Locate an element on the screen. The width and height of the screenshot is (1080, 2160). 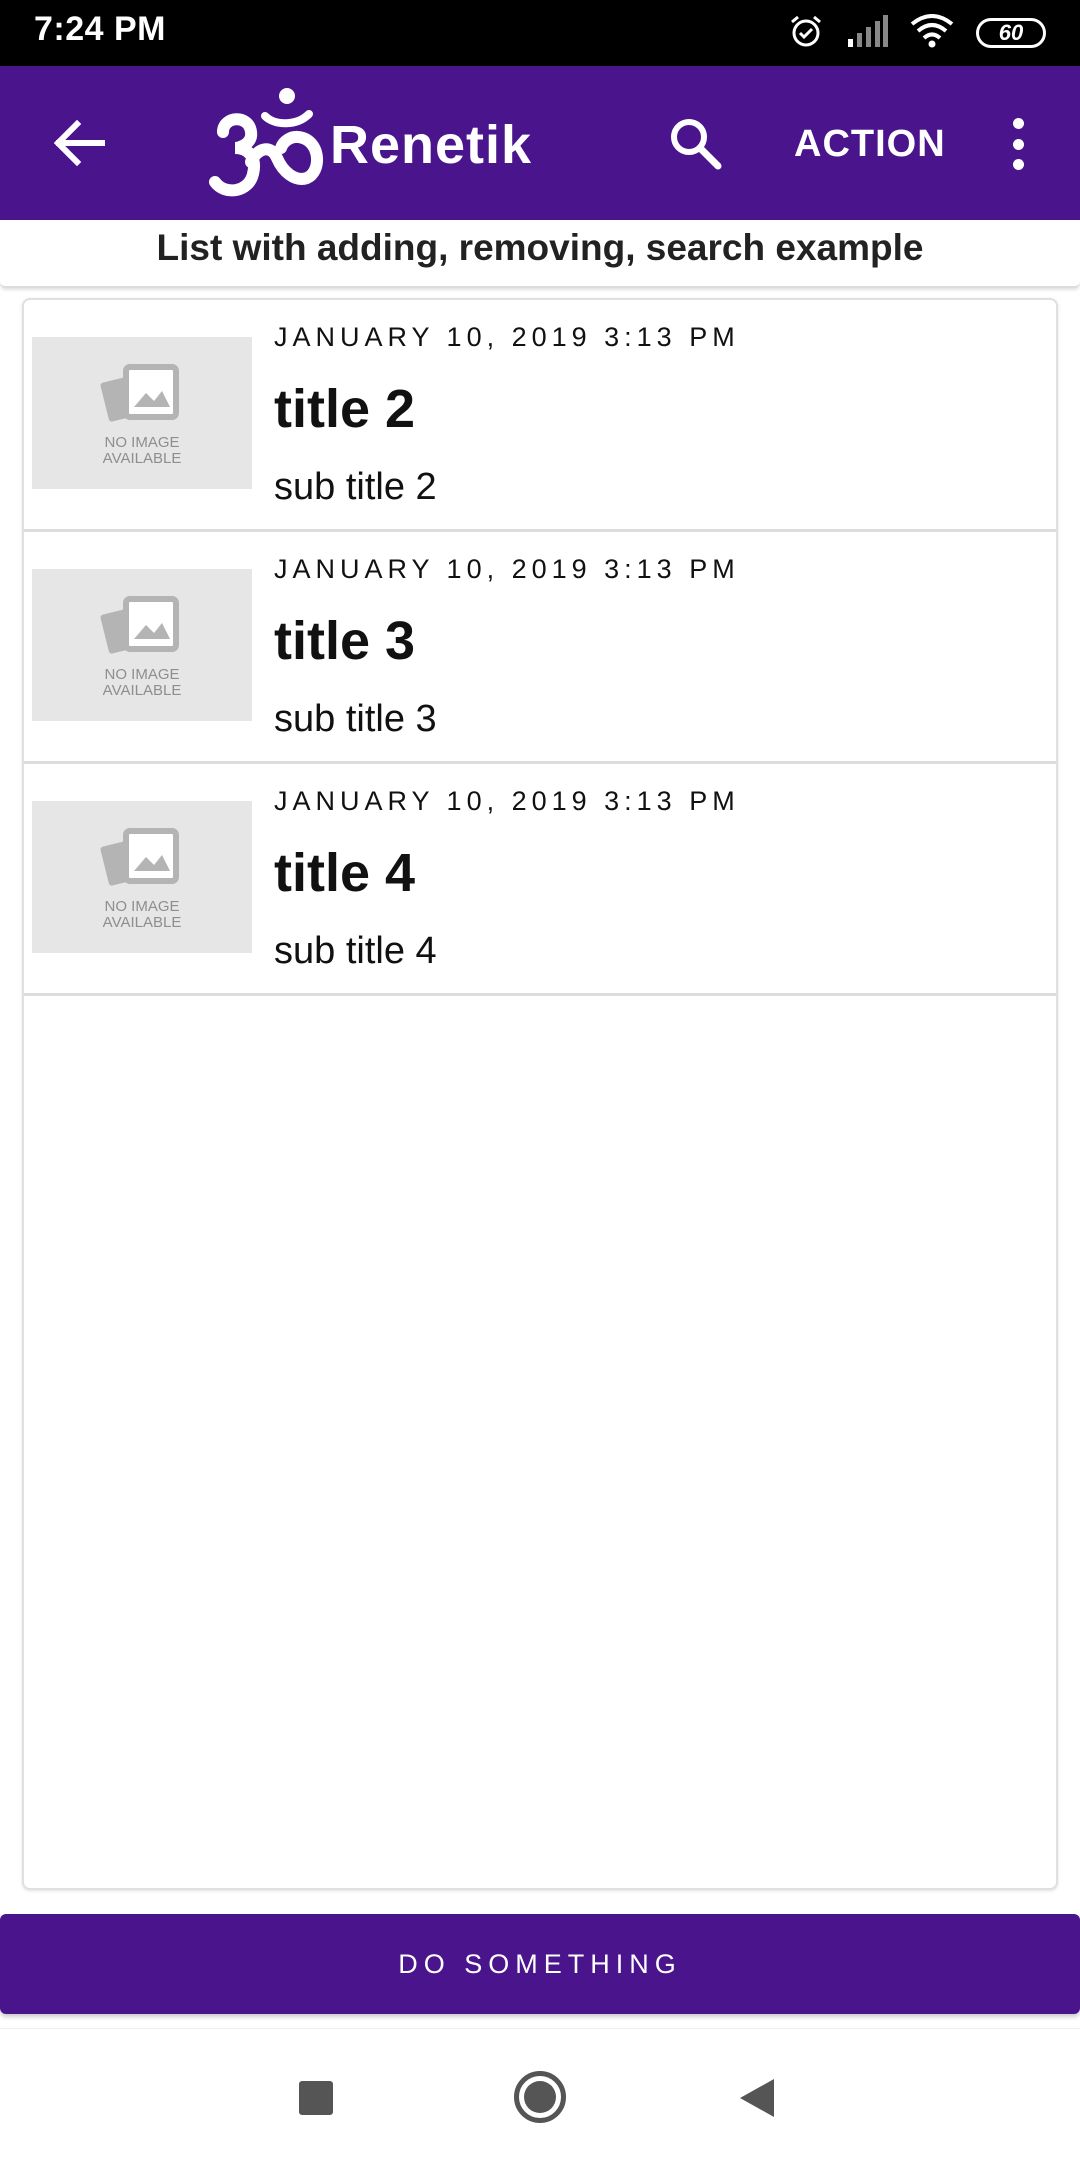
search-icon is located at coordinates (696, 144).